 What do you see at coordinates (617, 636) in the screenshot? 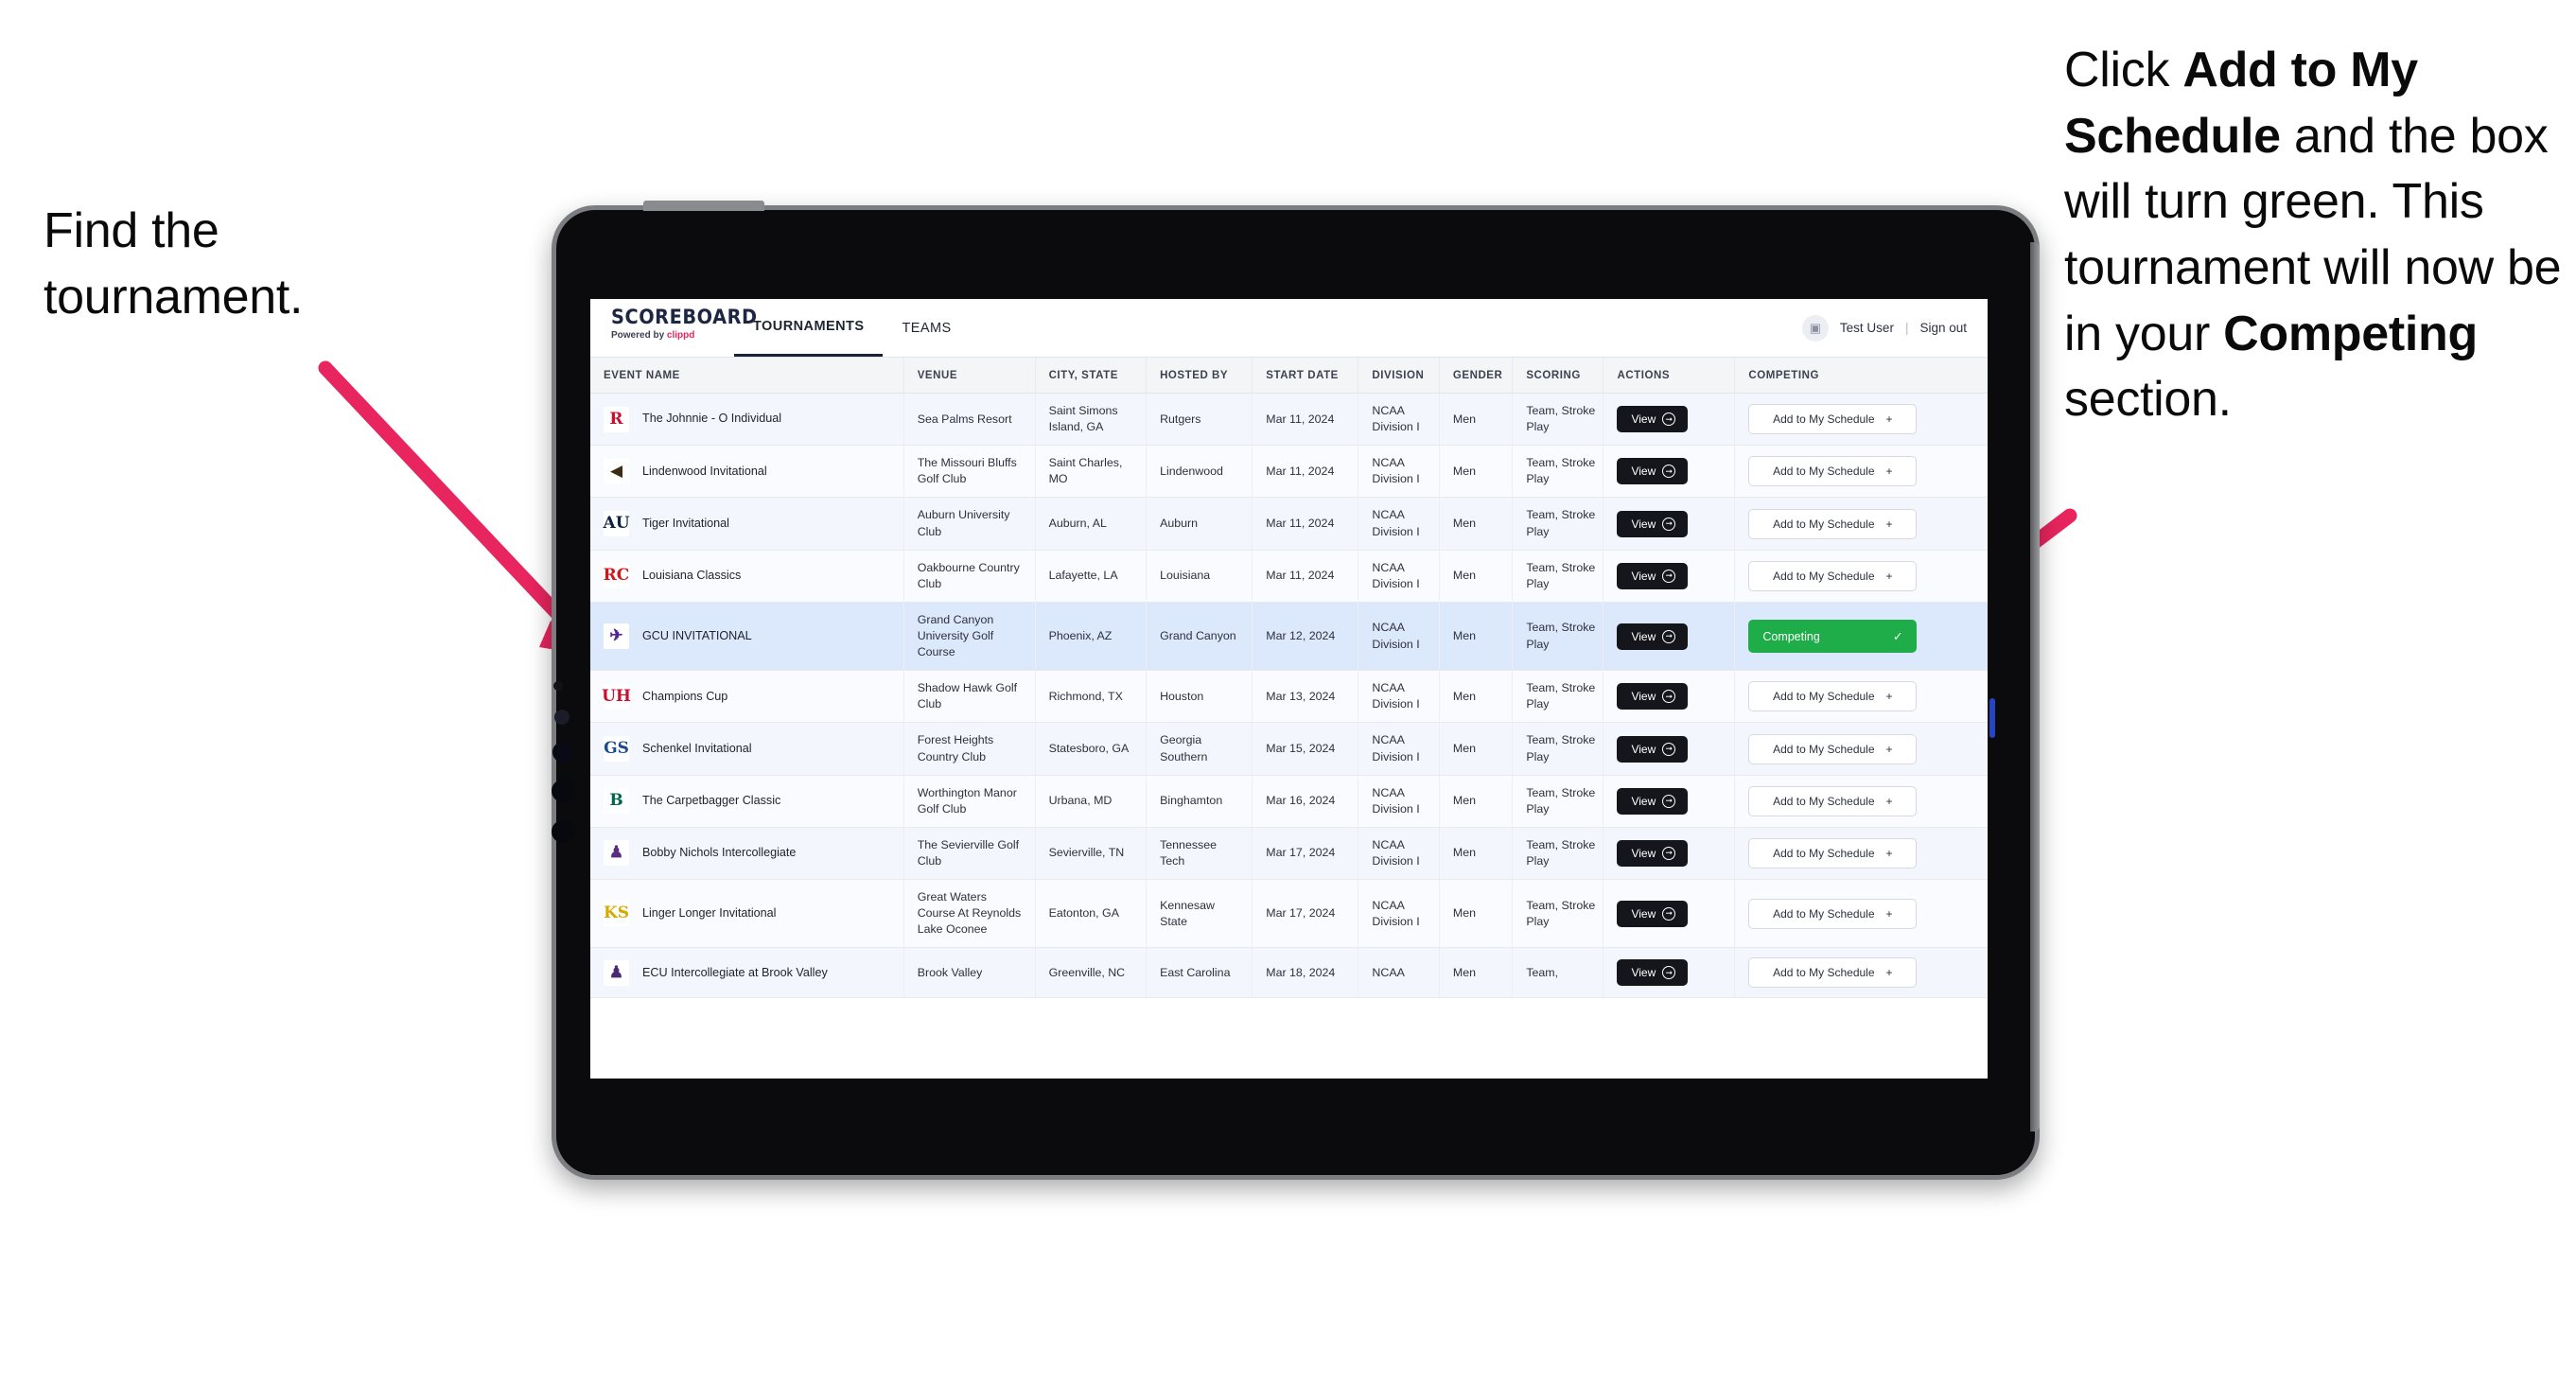
I see `team-logo-icon: ✈` at bounding box center [617, 636].